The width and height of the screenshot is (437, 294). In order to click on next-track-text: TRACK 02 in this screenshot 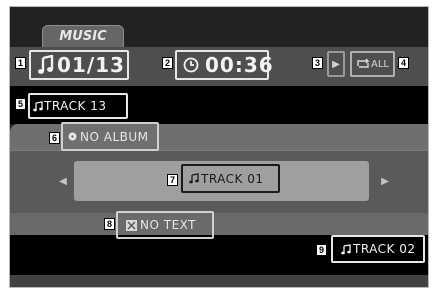, I will do `click(384, 249)`.